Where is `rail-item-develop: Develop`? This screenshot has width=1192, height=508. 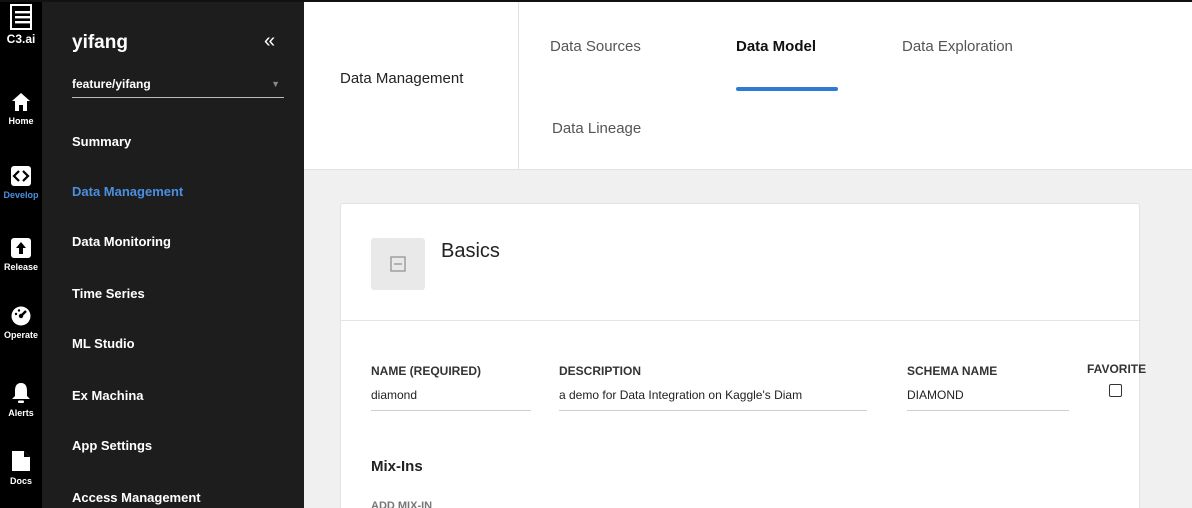
rail-item-develop: Develop is located at coordinates (21, 183).